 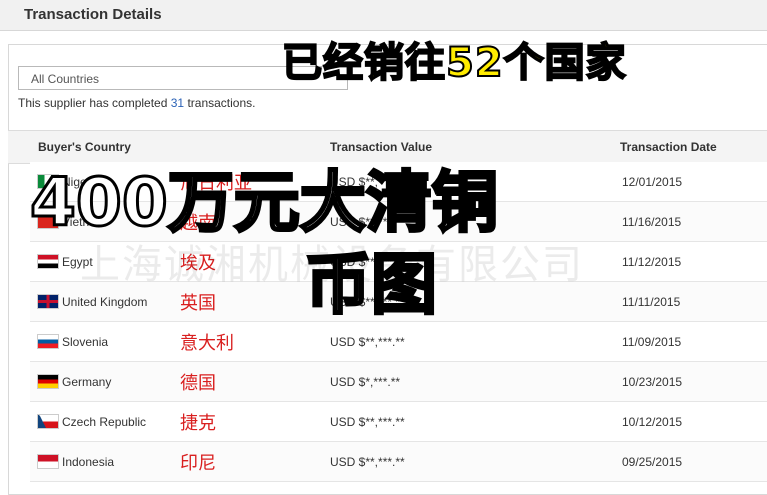 I want to click on slovenia-flag-icon, so click(x=48, y=341).